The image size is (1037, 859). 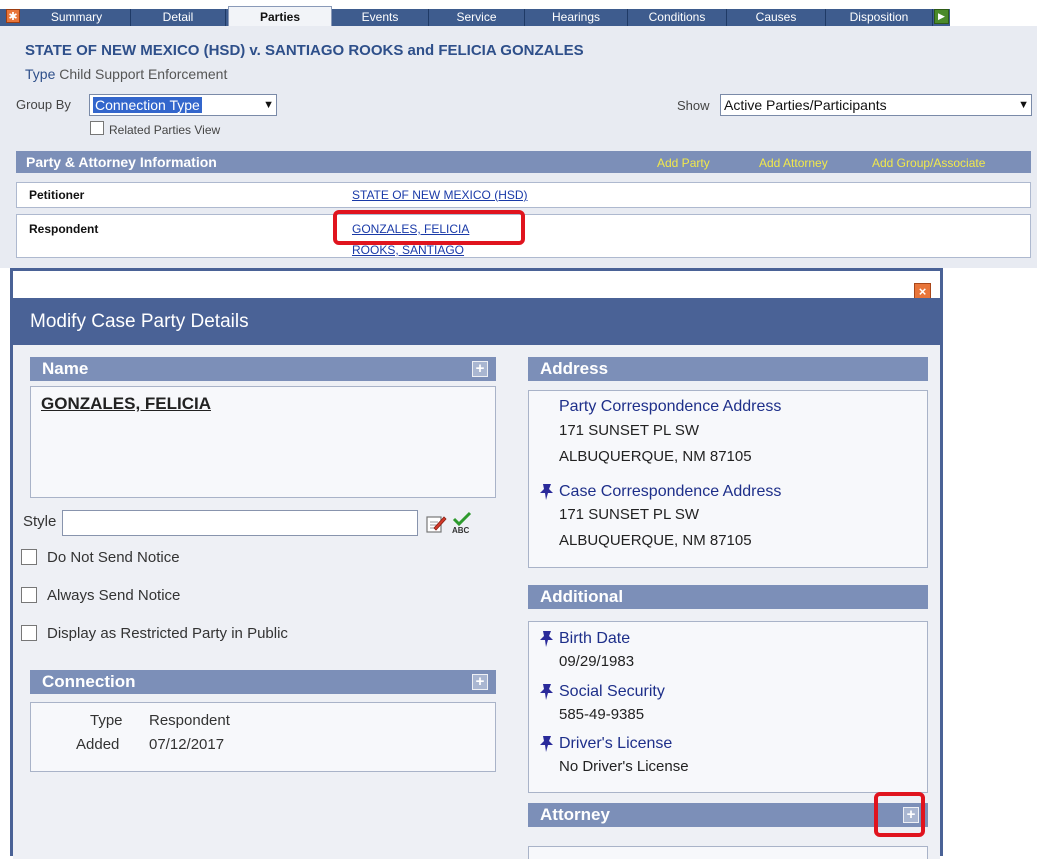 I want to click on party-correspondence-address-link: Party Correspondence Address, so click(x=670, y=407).